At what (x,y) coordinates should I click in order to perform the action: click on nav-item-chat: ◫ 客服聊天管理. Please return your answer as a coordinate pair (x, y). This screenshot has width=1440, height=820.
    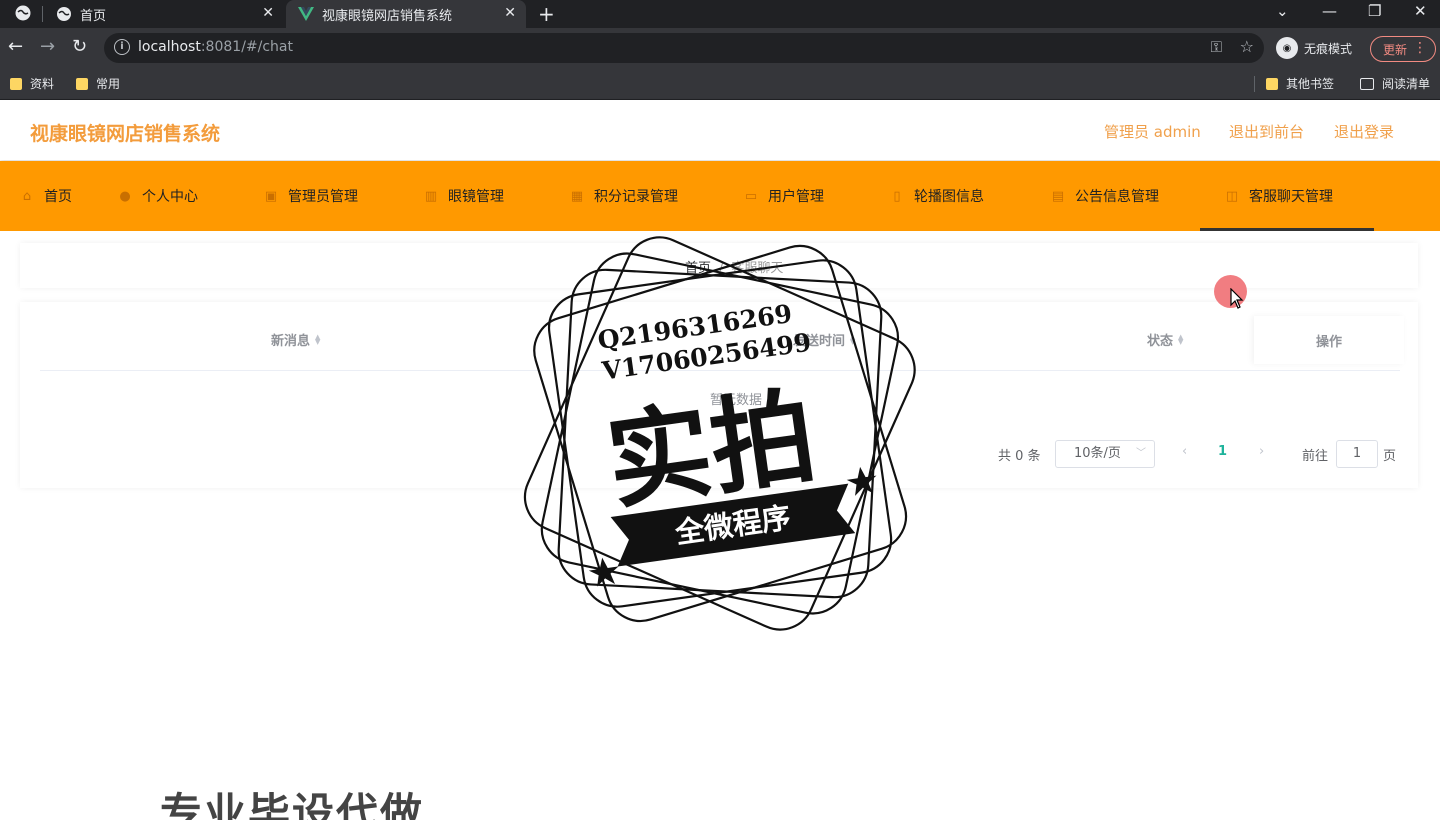
    Looking at the image, I should click on (1279, 196).